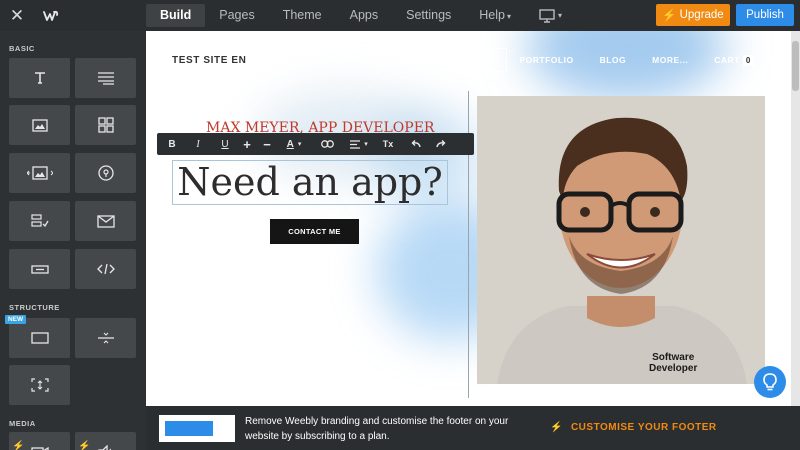  I want to click on shirt-text-line: Developer, so click(673, 368).